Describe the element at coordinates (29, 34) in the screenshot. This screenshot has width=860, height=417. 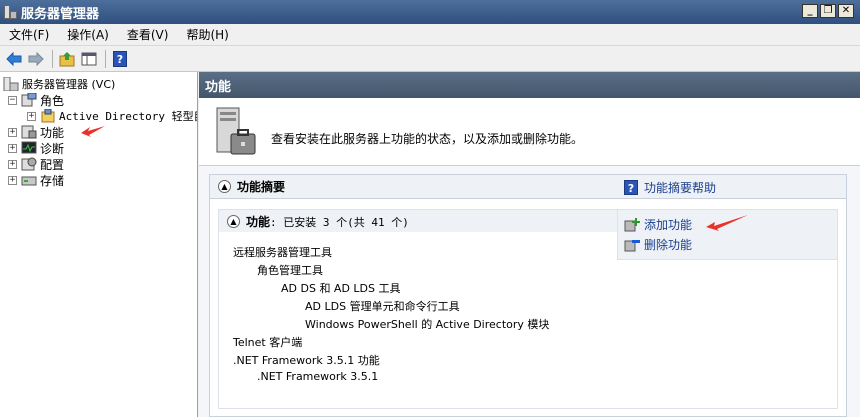
I see `menu-file: 文件(F)` at that location.